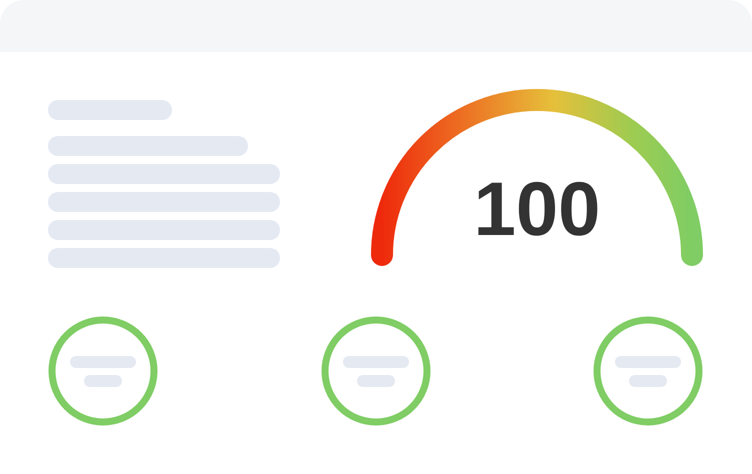 This screenshot has width=752, height=474. Describe the element at coordinates (537, 209) in the screenshot. I see `score-value: 100` at that location.